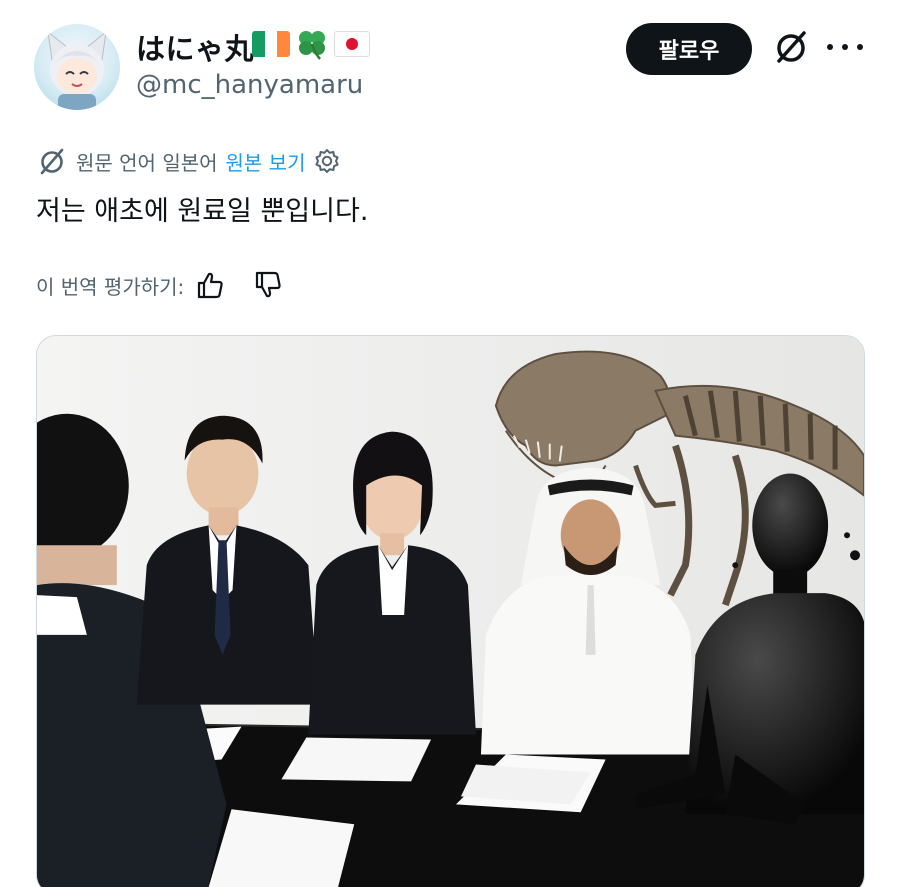 Image resolution: width=900 pixels, height=887 pixels. What do you see at coordinates (845, 47) in the screenshot?
I see `more-options-icon` at bounding box center [845, 47].